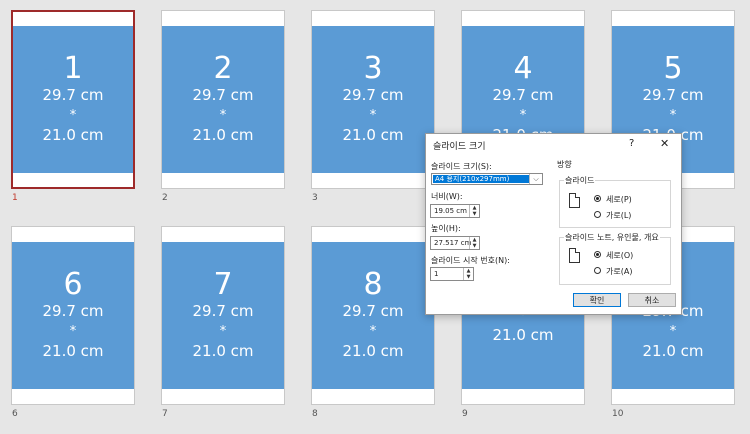  I want to click on slides-group-label: 슬라이드, so click(580, 180).